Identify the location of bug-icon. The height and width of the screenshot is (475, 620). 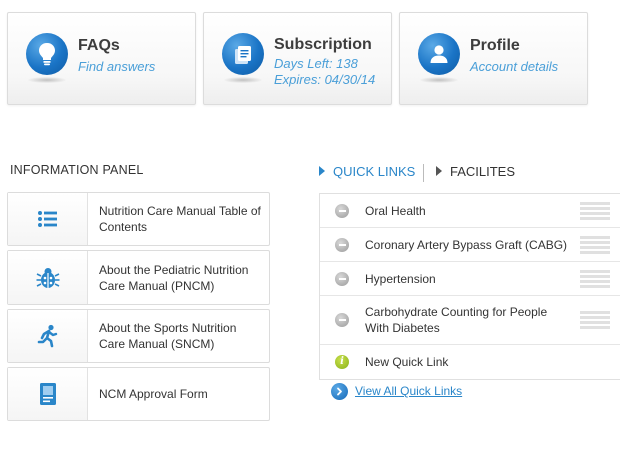
(47, 277).